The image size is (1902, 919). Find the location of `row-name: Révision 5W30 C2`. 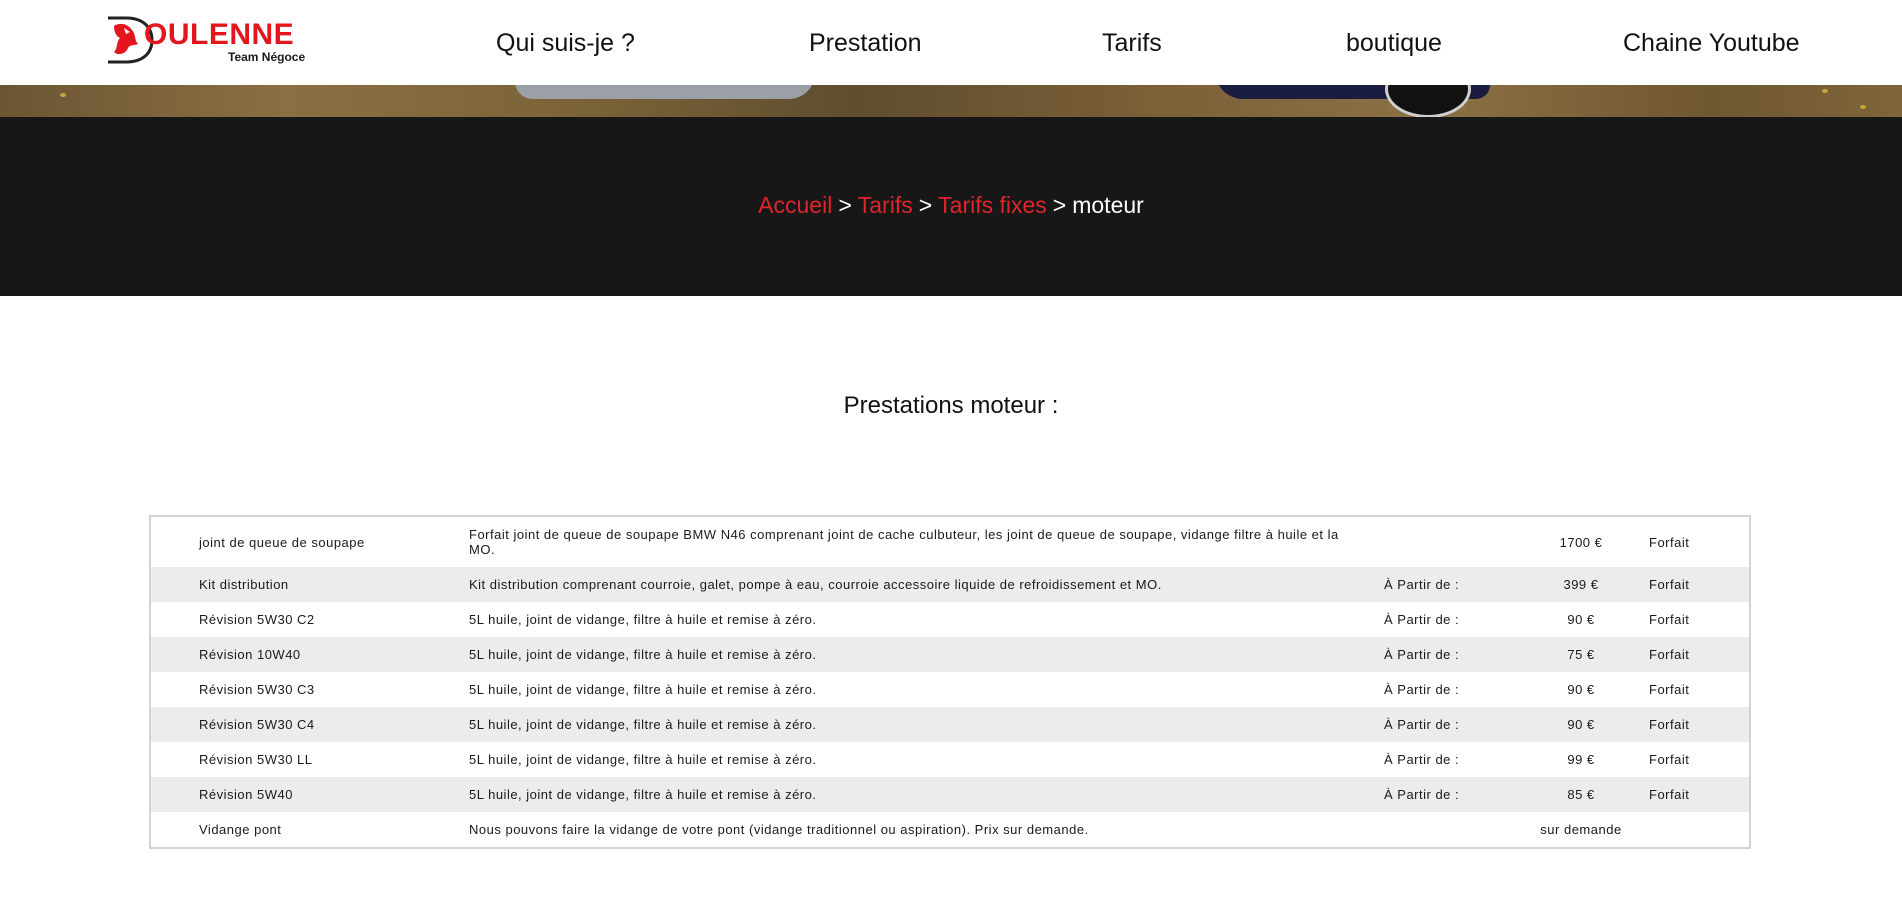

row-name: Révision 5W30 C2 is located at coordinates (257, 619).